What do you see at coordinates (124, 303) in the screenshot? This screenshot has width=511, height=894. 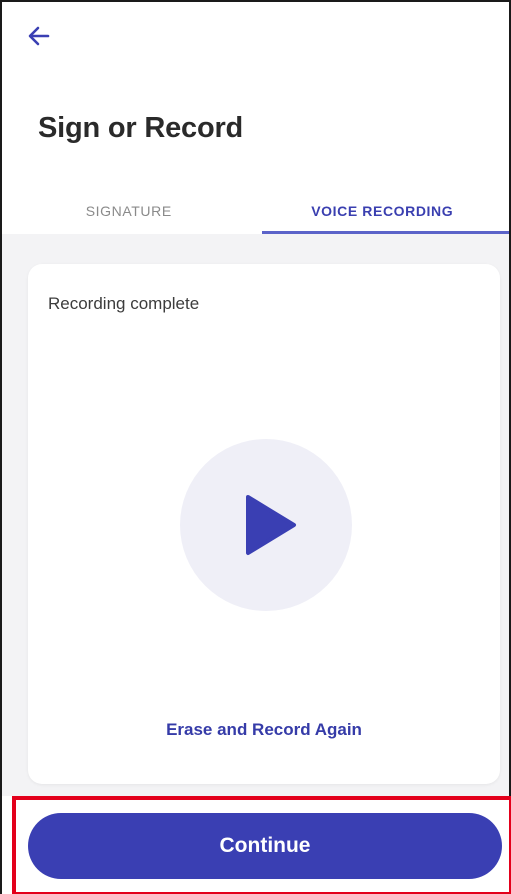 I see `recording-status: Recording complete` at bounding box center [124, 303].